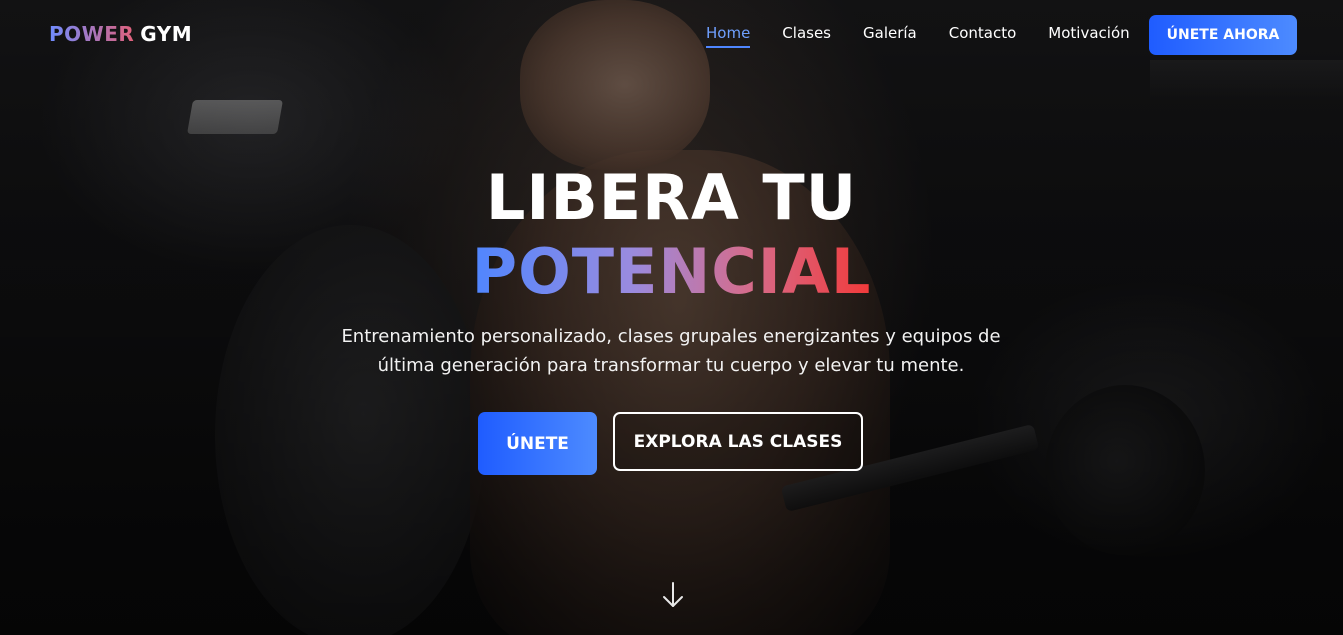  What do you see at coordinates (890, 36) in the screenshot?
I see `nav-link-galeria: Galería` at bounding box center [890, 36].